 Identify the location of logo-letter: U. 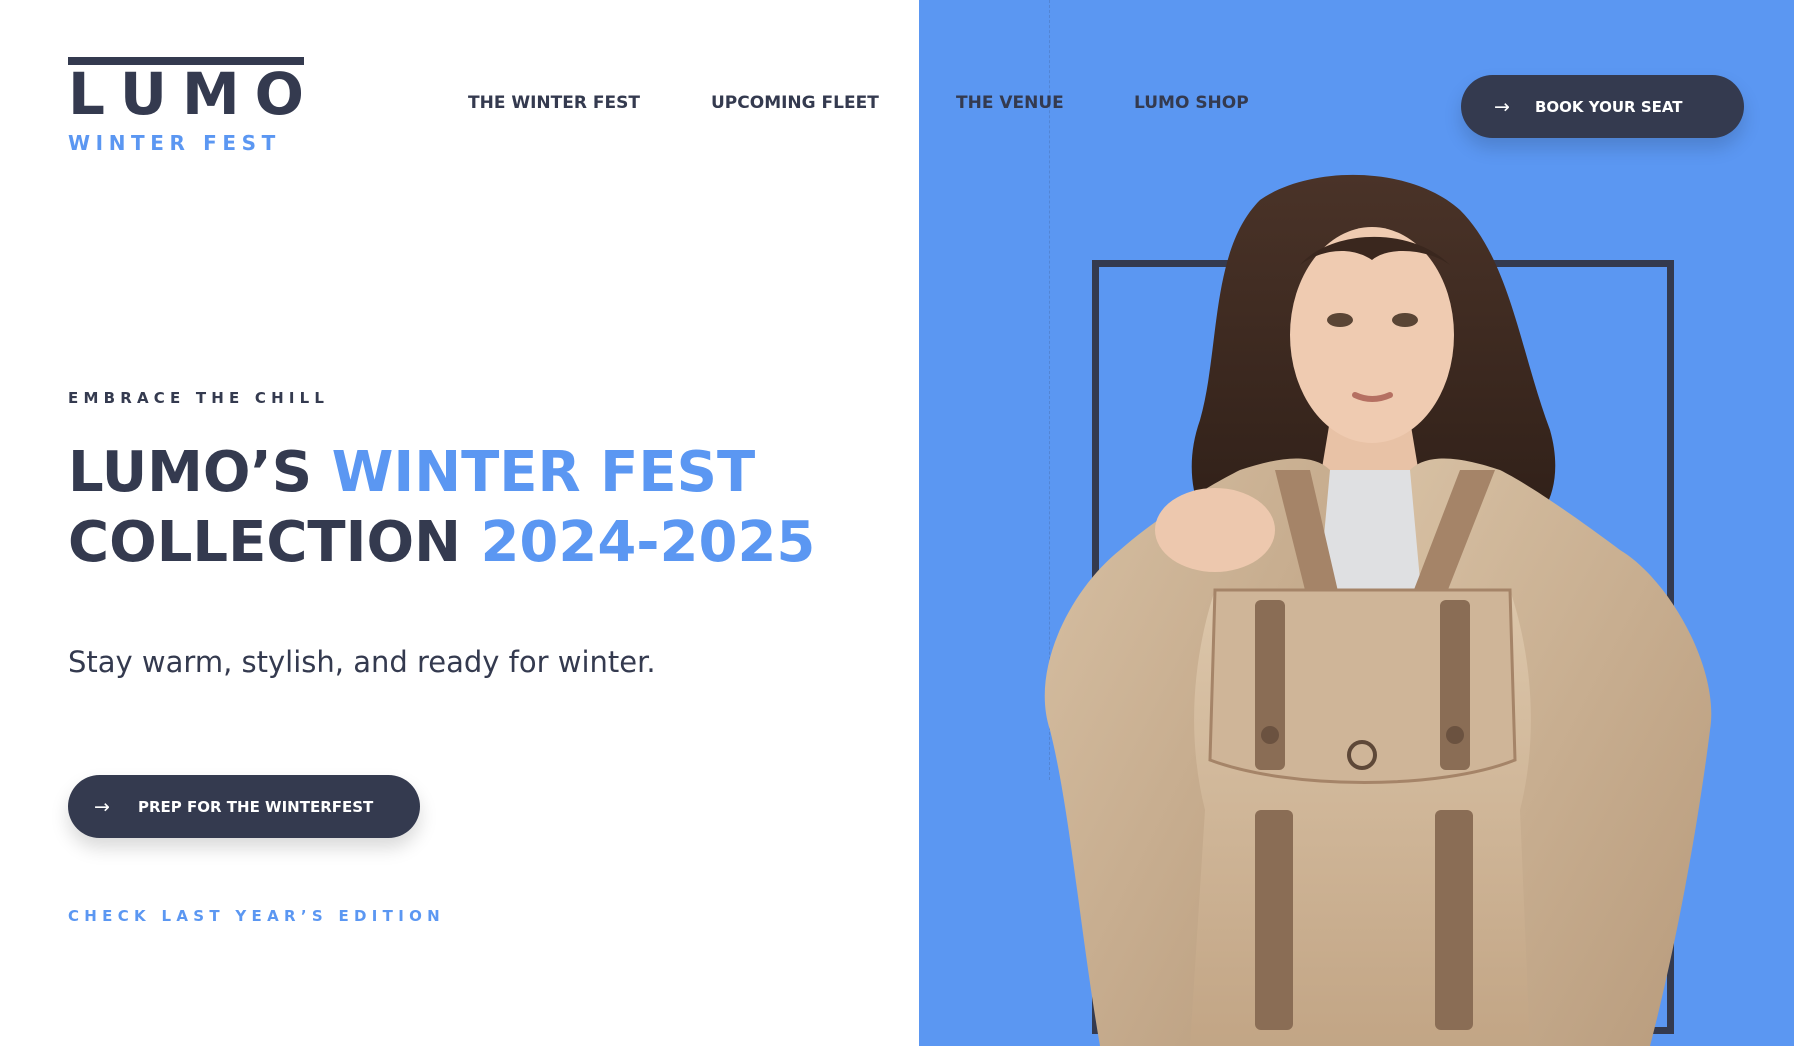
(143, 94).